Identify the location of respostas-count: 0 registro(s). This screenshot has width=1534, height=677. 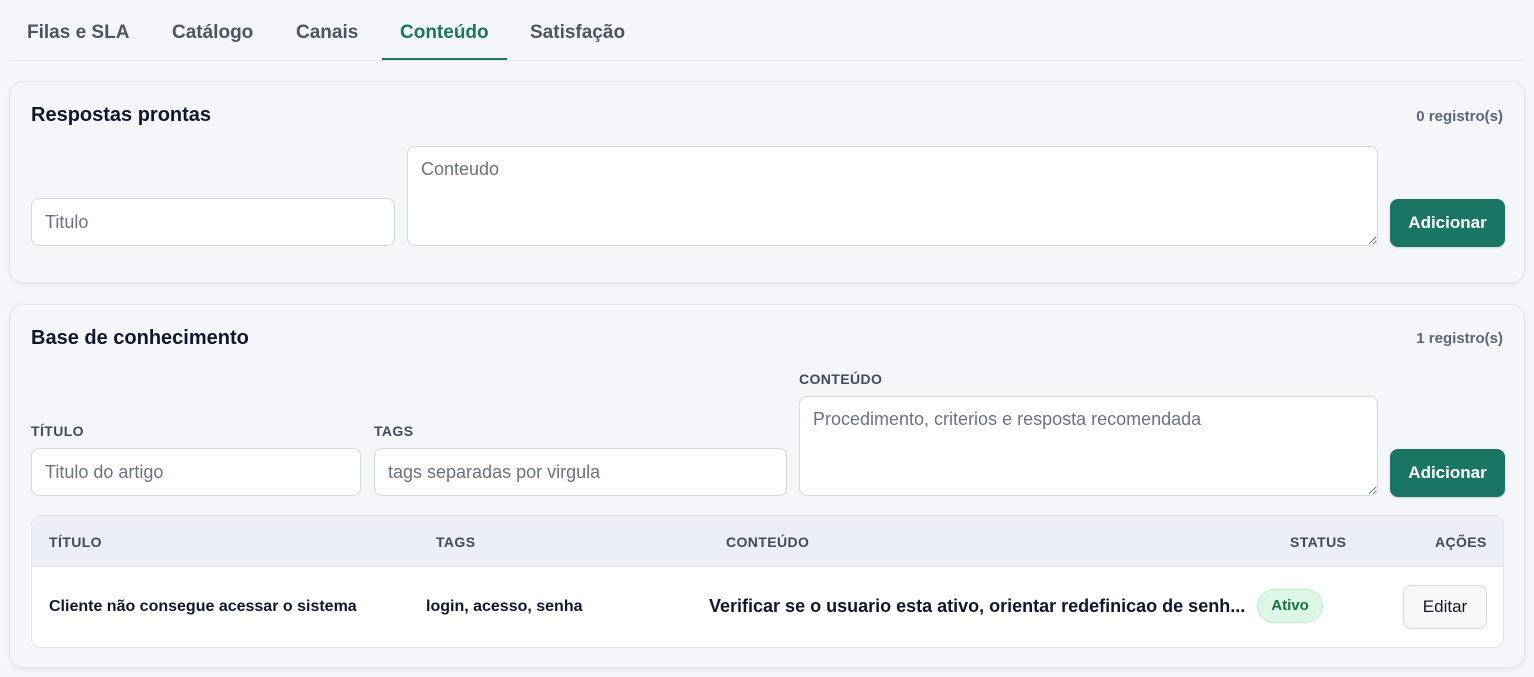
(1459, 116).